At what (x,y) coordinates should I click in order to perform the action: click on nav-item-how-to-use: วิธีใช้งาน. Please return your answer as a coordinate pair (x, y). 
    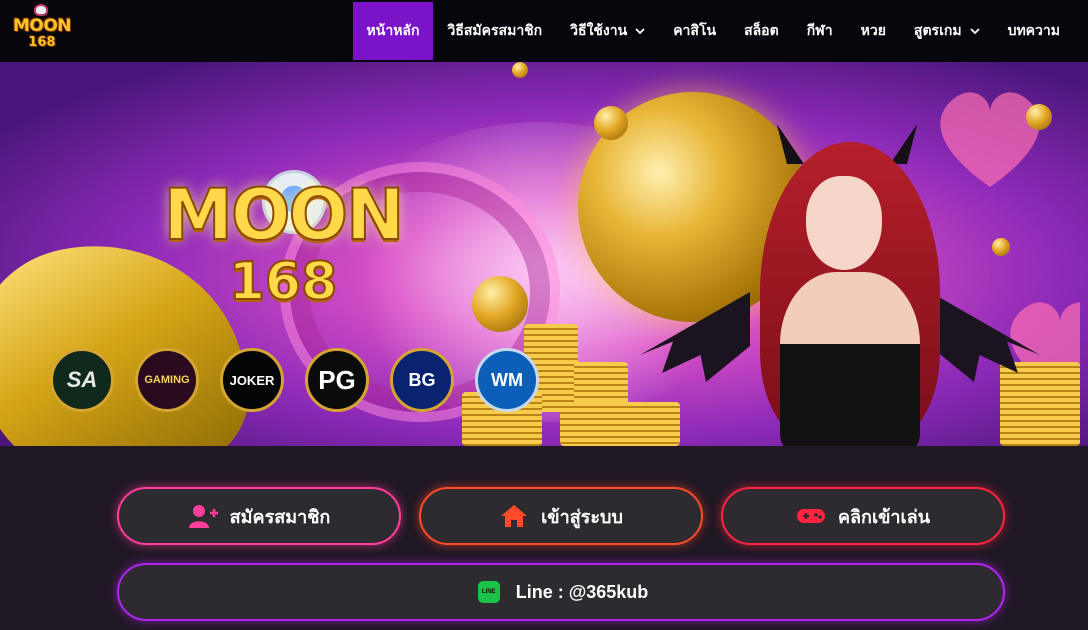
    Looking at the image, I should click on (607, 31).